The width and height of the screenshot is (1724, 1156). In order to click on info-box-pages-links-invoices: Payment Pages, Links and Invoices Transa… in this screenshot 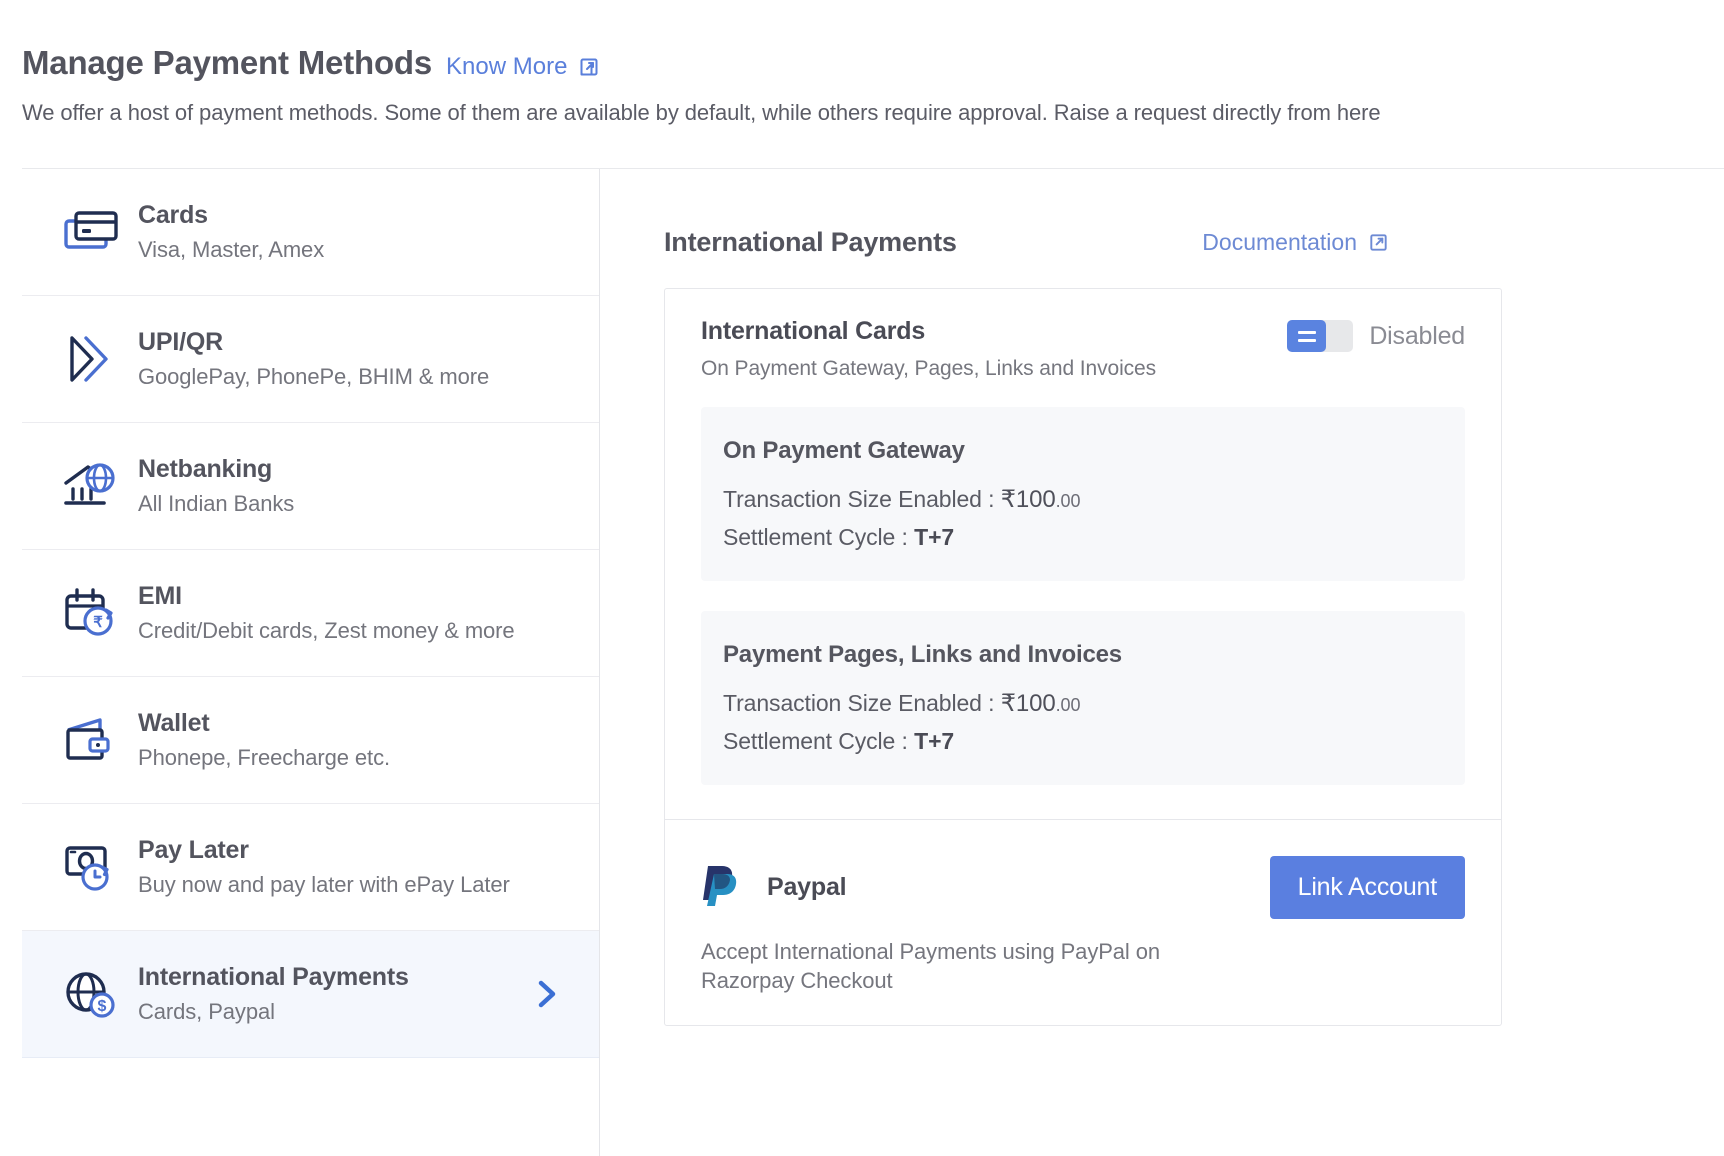, I will do `click(1083, 698)`.